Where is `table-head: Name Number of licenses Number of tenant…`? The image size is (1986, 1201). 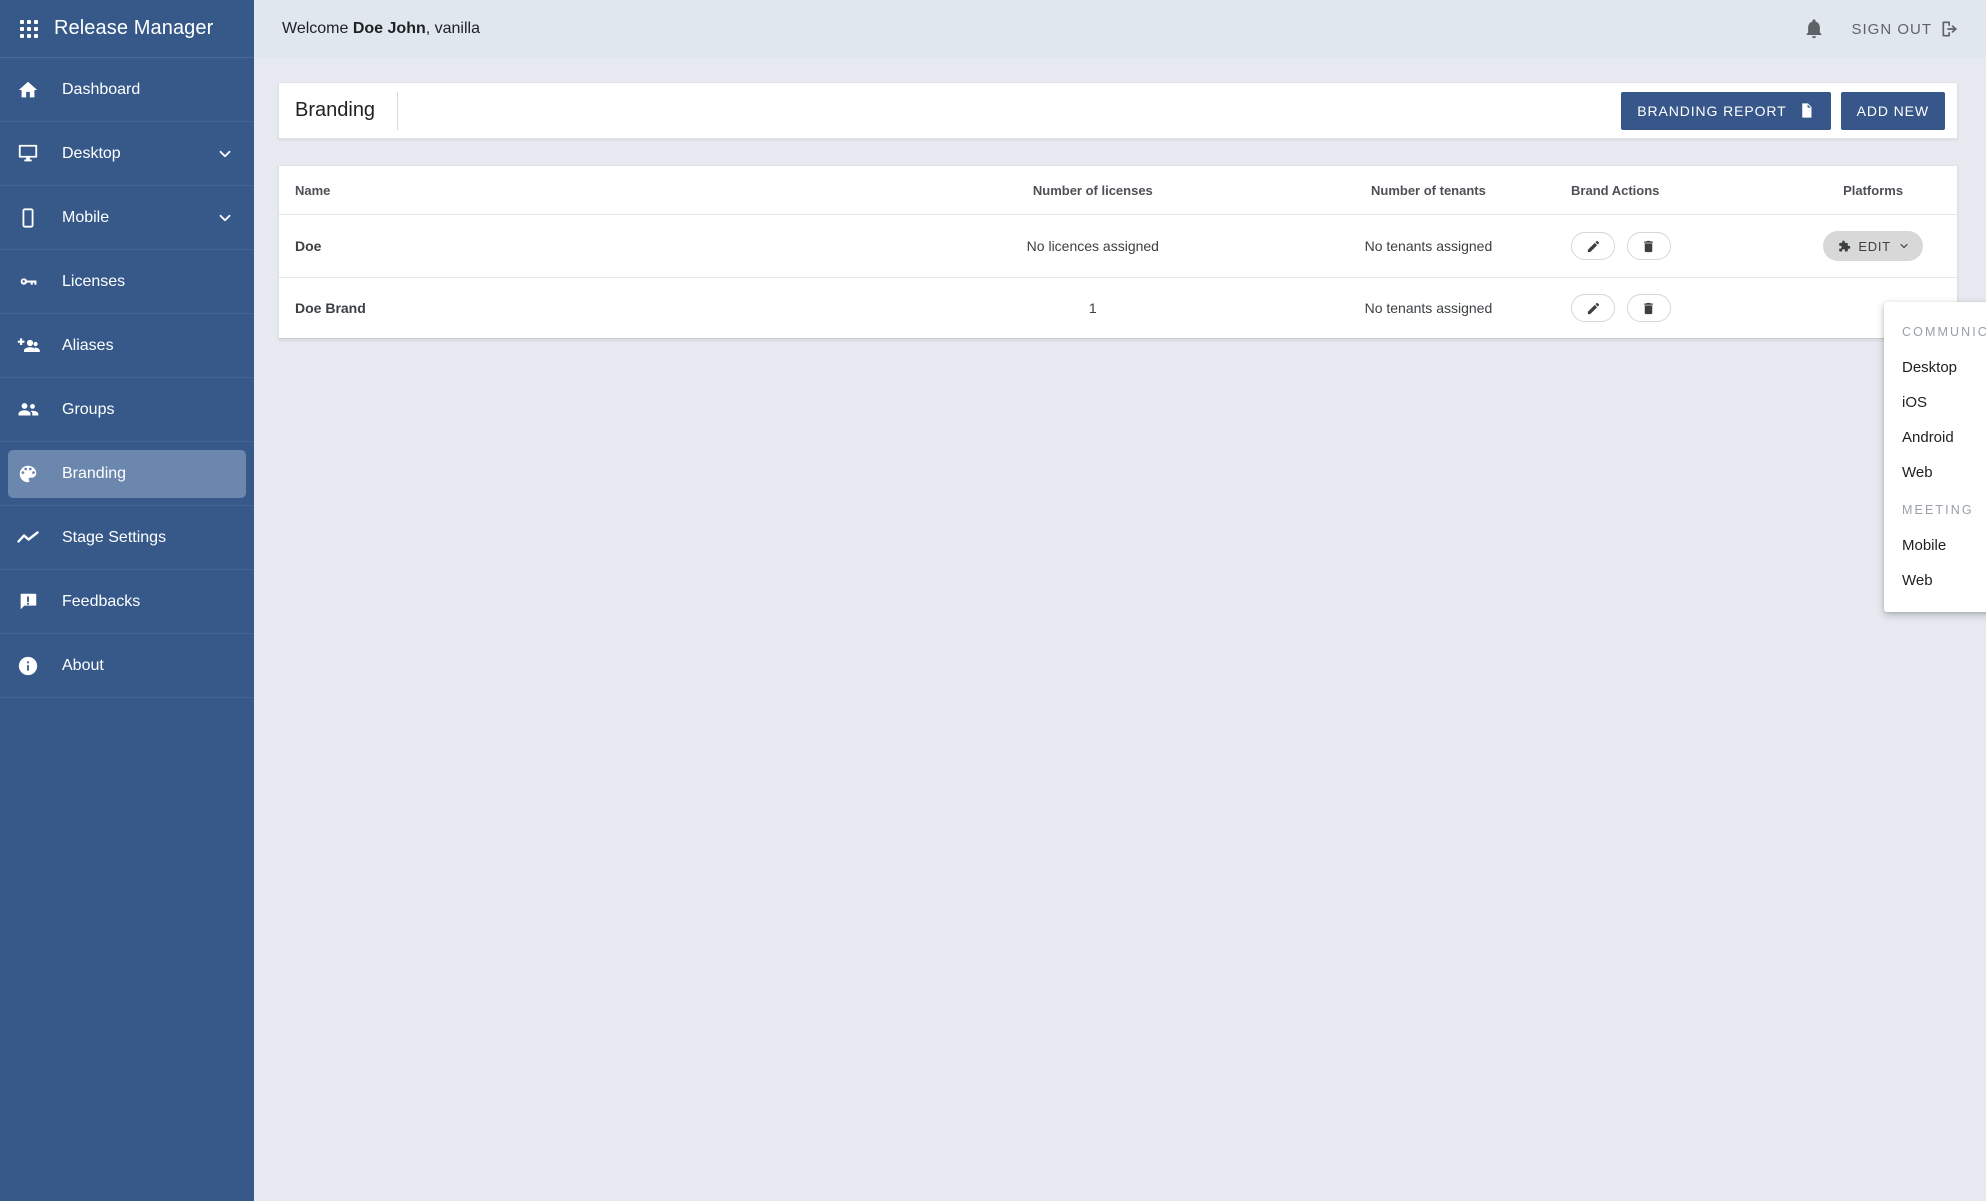 table-head: Name Number of licenses Number of tenant… is located at coordinates (1118, 190).